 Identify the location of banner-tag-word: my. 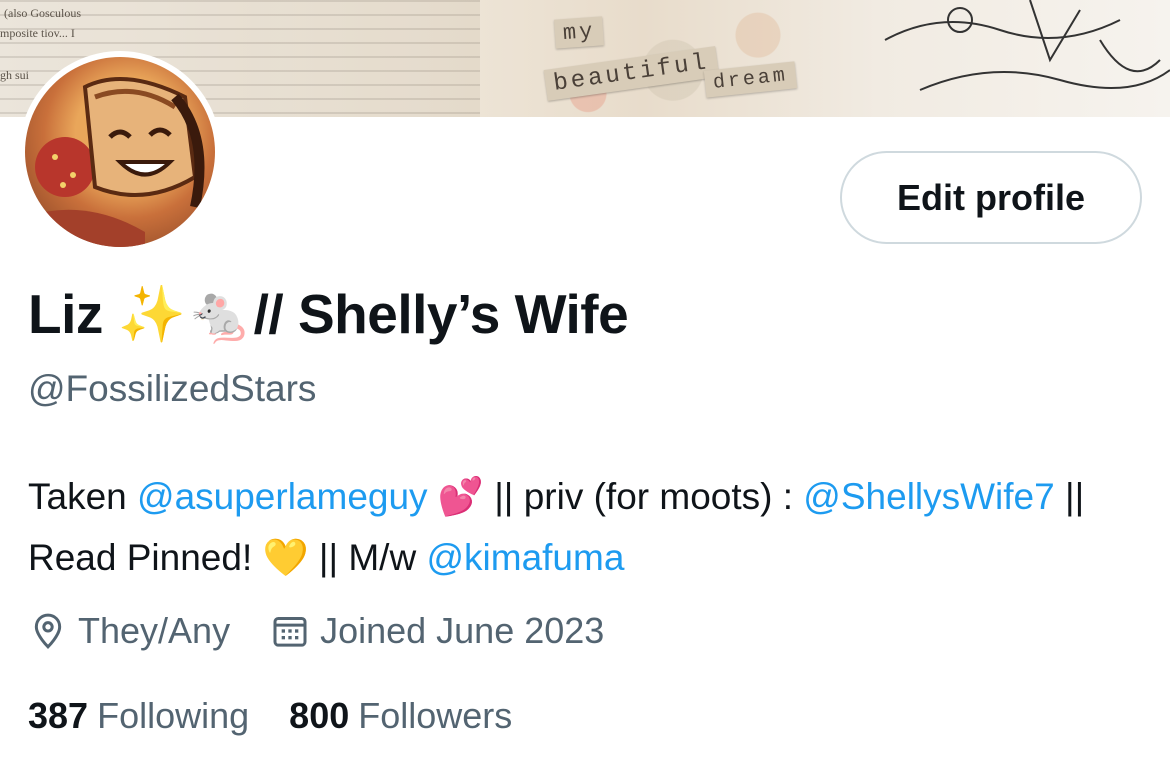
(579, 32).